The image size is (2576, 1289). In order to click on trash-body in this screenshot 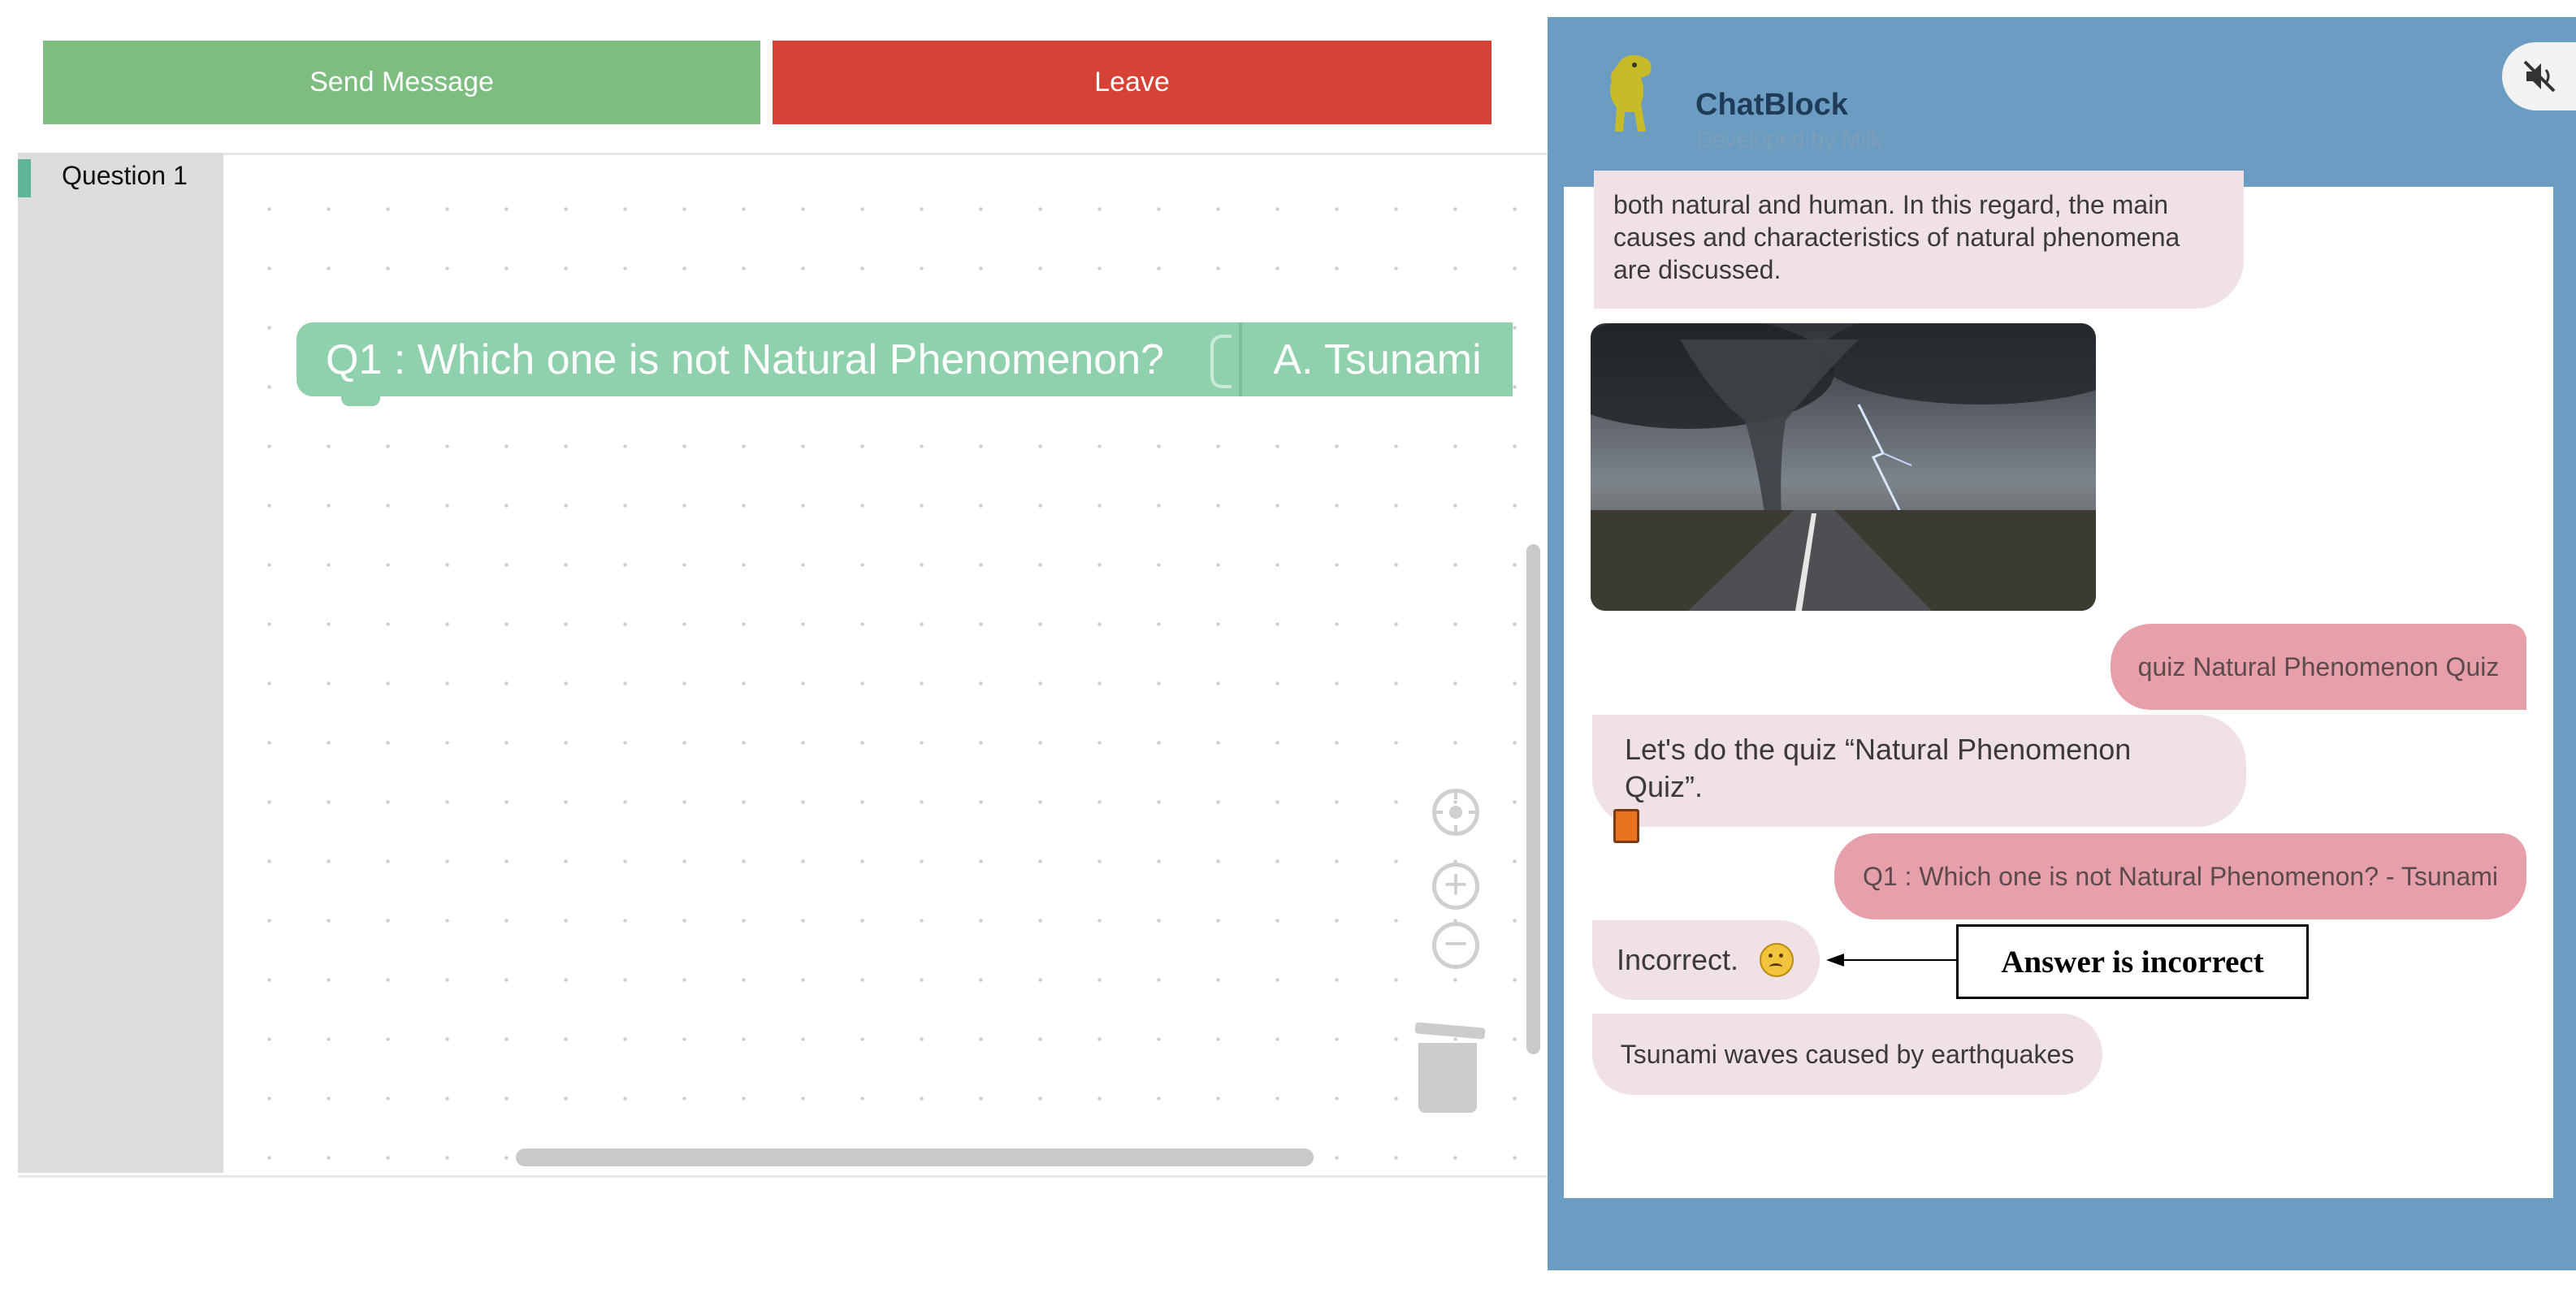, I will do `click(1447, 1078)`.